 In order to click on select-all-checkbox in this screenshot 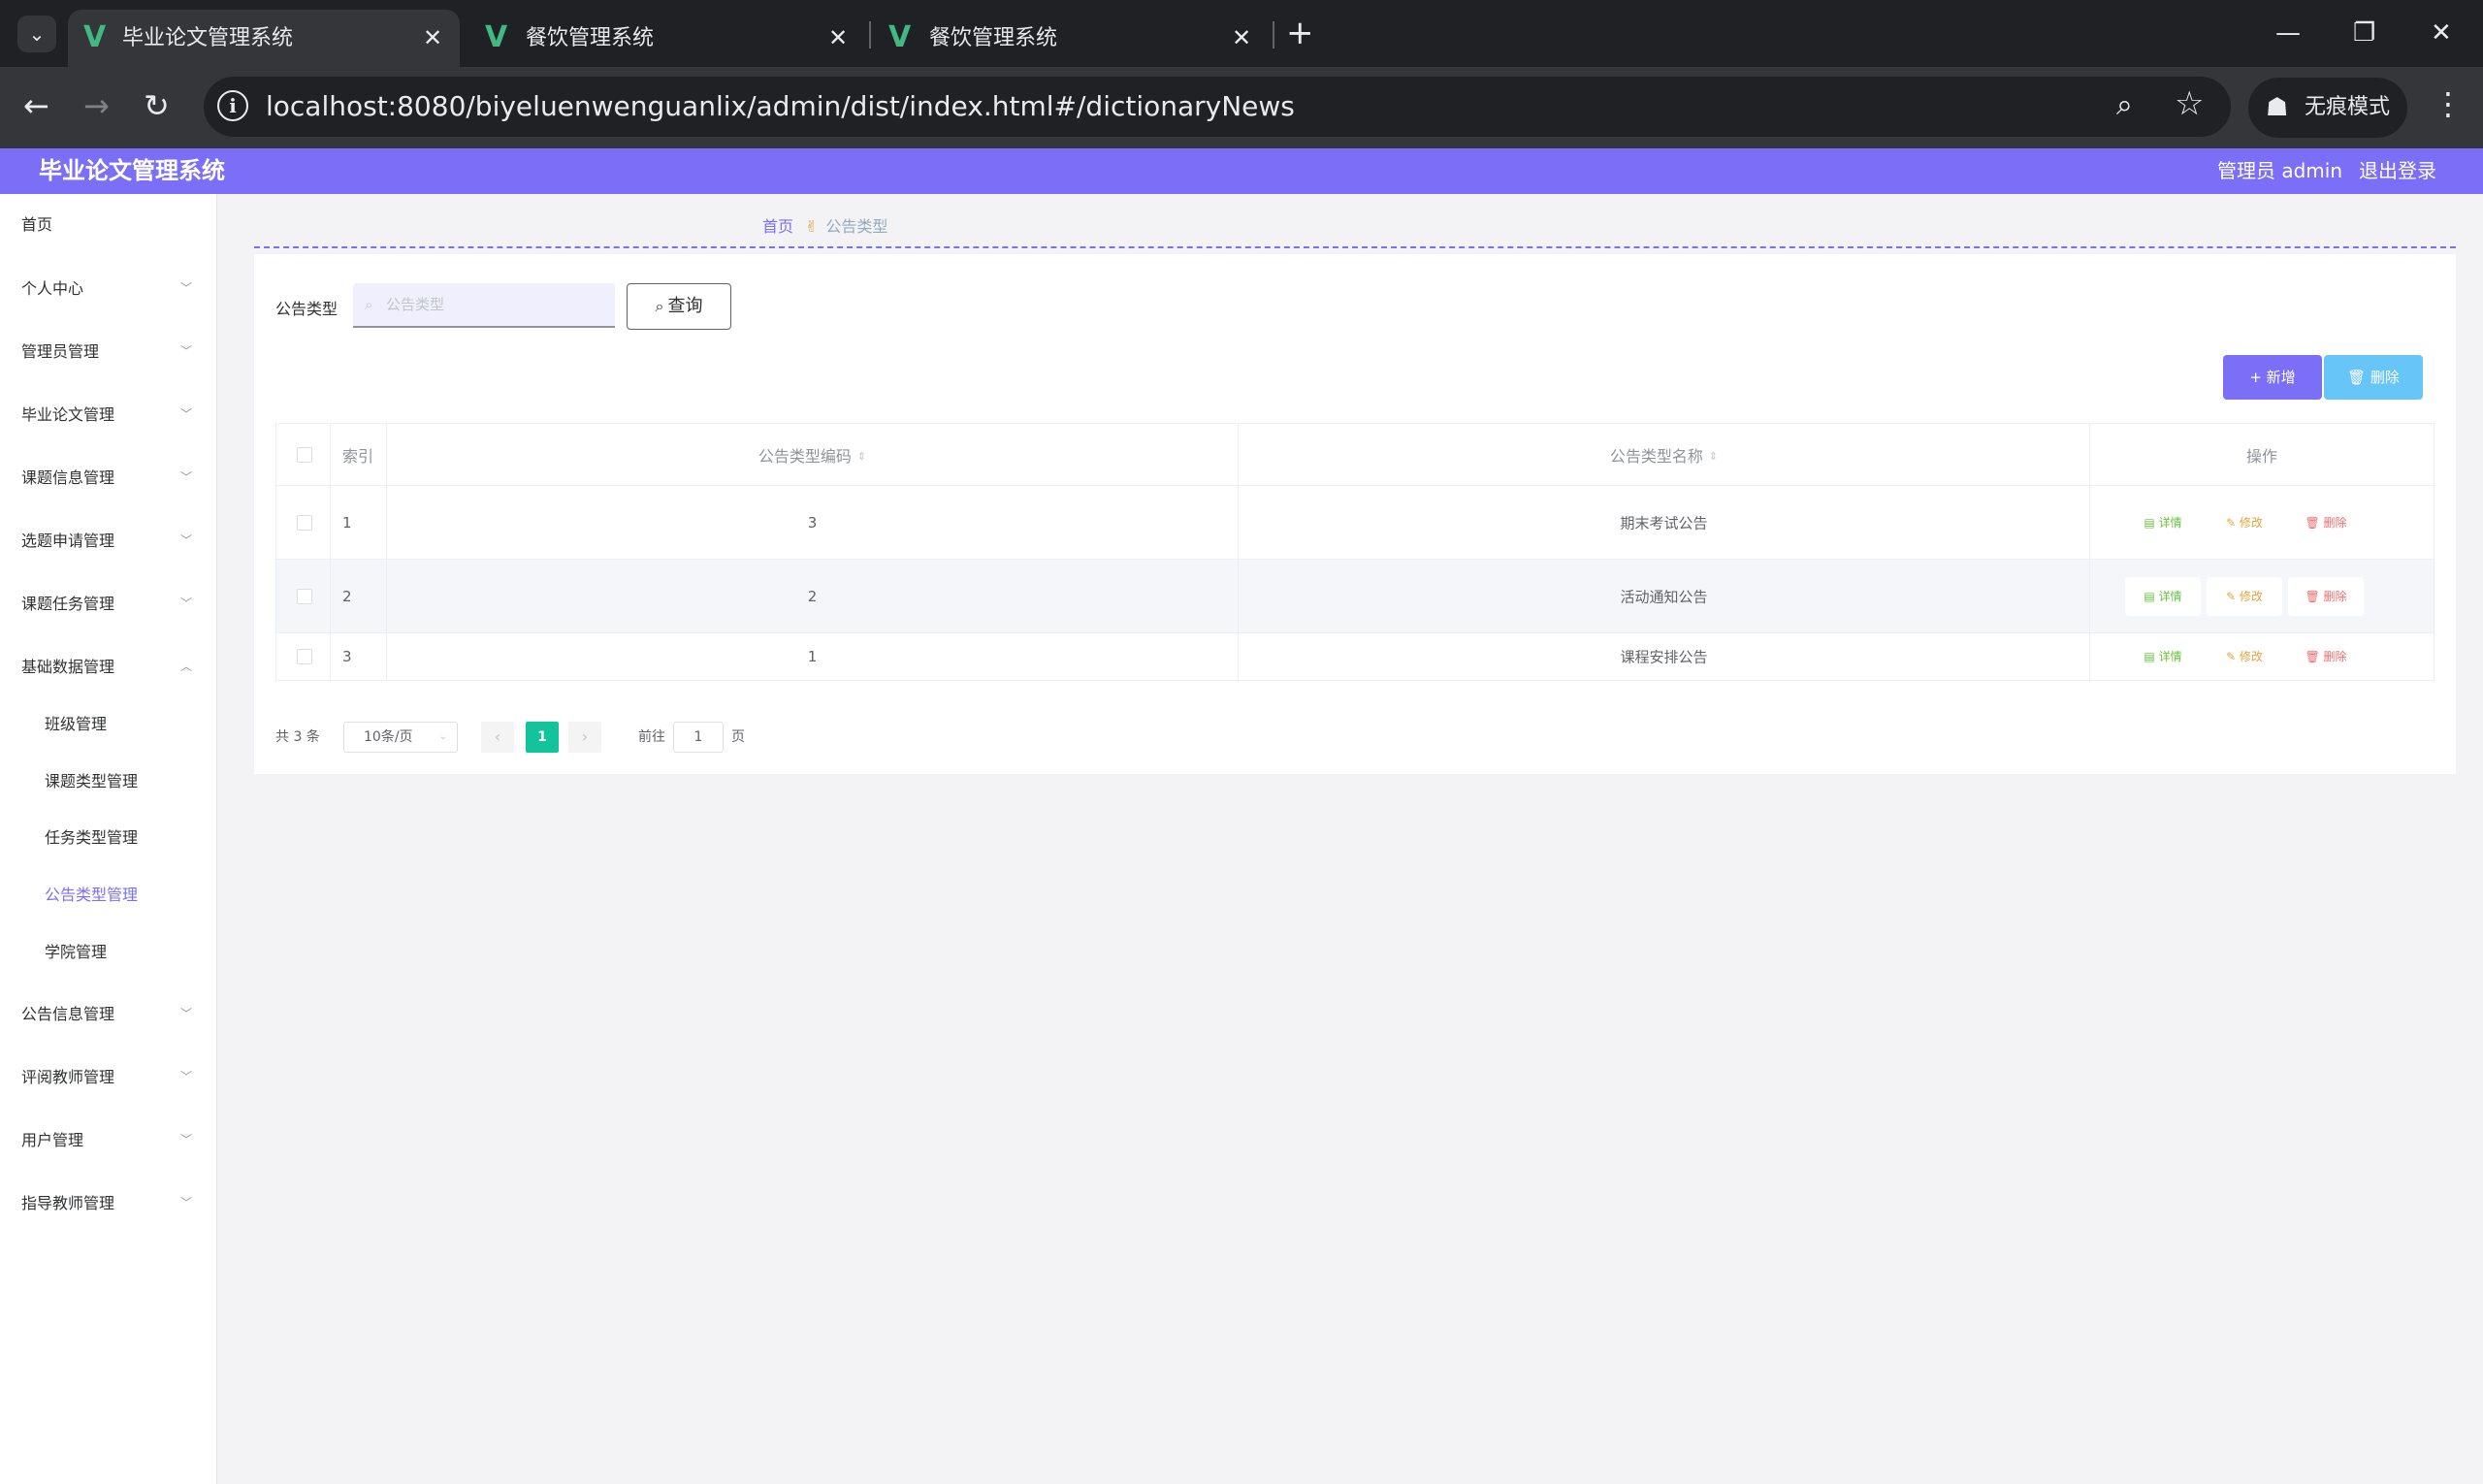, I will do `click(305, 454)`.